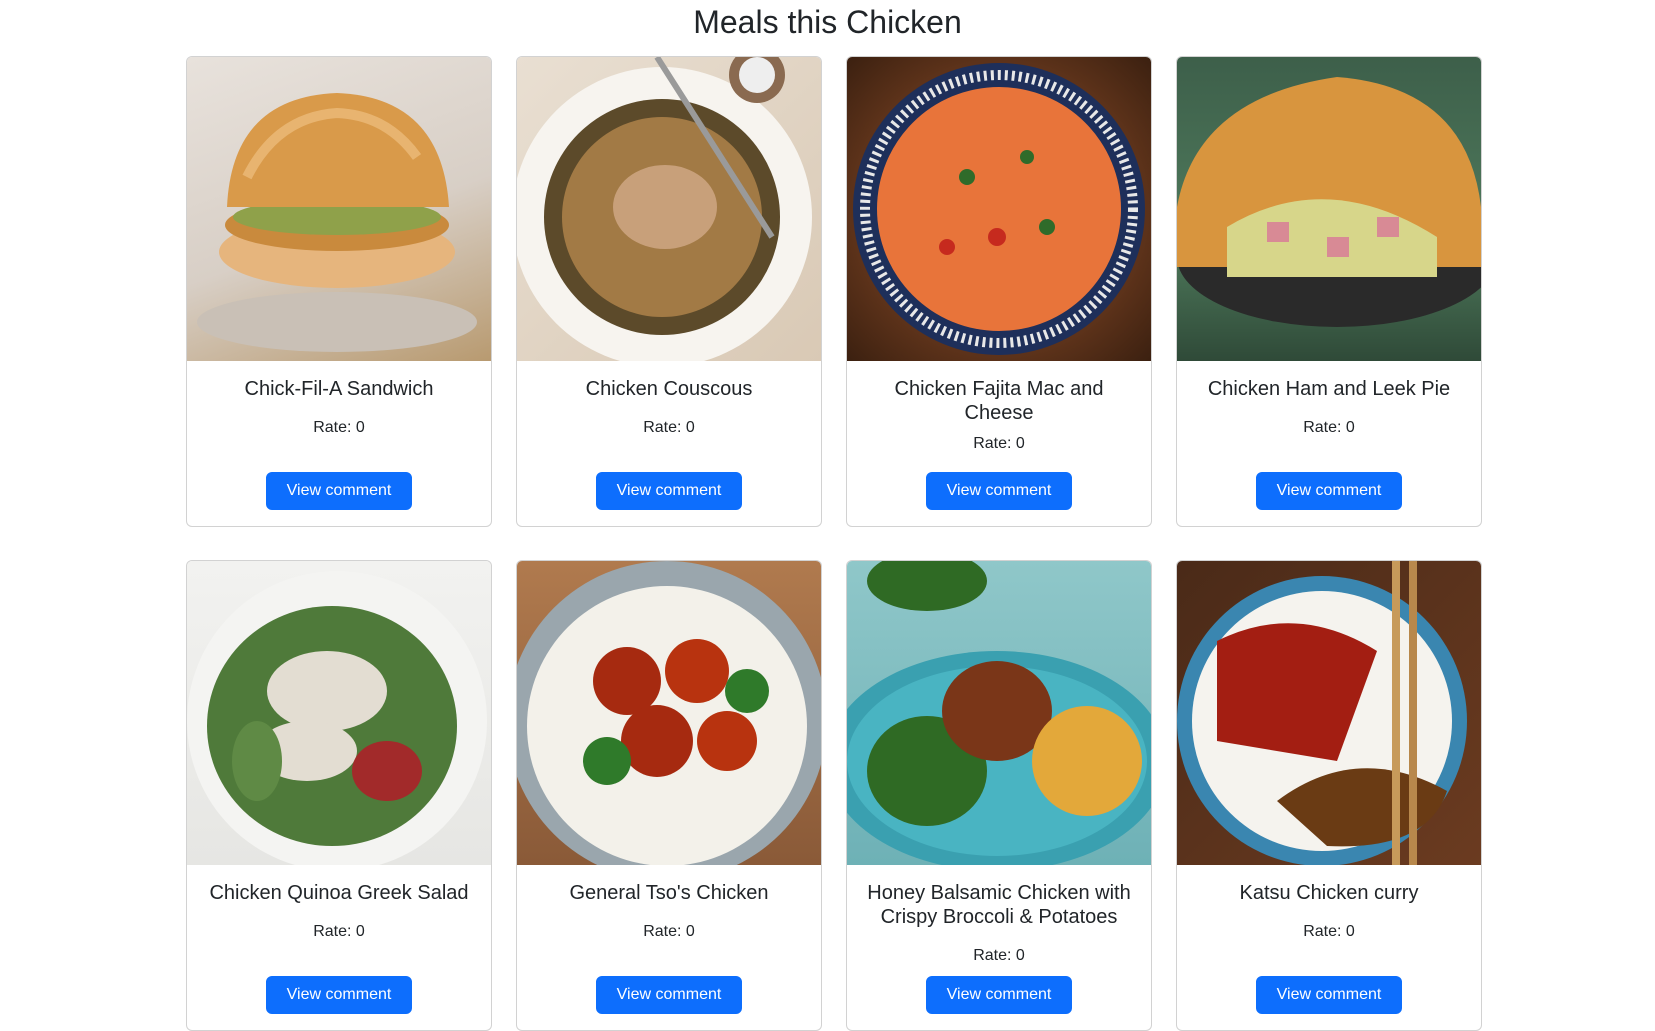  I want to click on page-title: Meals this Chicken, so click(827, 22).